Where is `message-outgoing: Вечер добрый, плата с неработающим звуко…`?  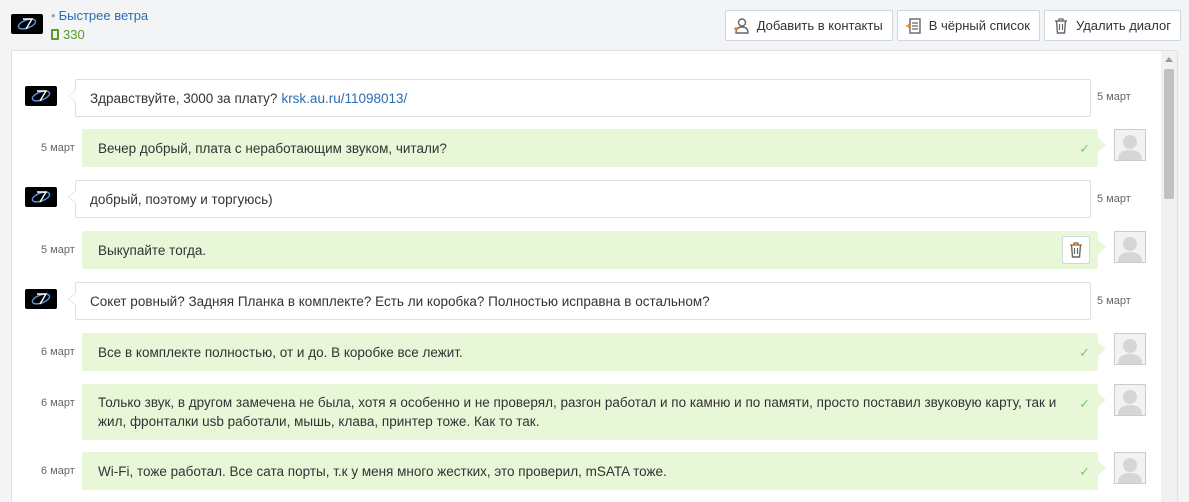
message-outgoing: Вечер добрый, плата с неработающим звуко… is located at coordinates (594, 148).